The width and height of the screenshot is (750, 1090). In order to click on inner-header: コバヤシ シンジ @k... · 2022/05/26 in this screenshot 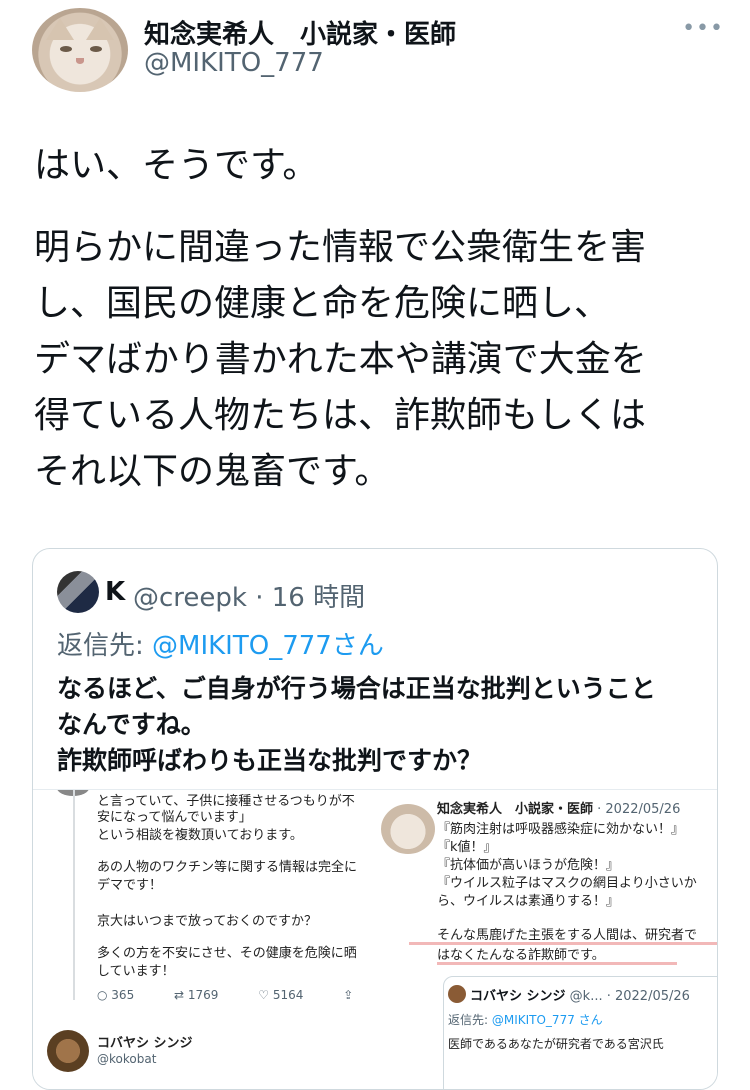, I will do `click(580, 994)`.